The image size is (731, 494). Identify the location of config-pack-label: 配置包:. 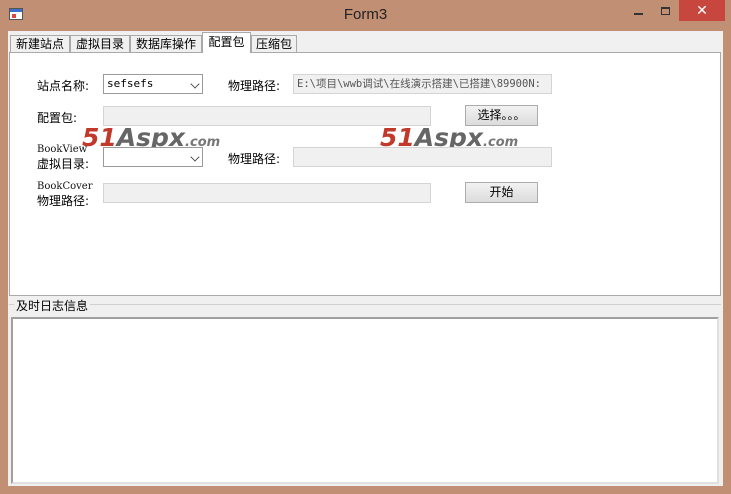
(57, 118).